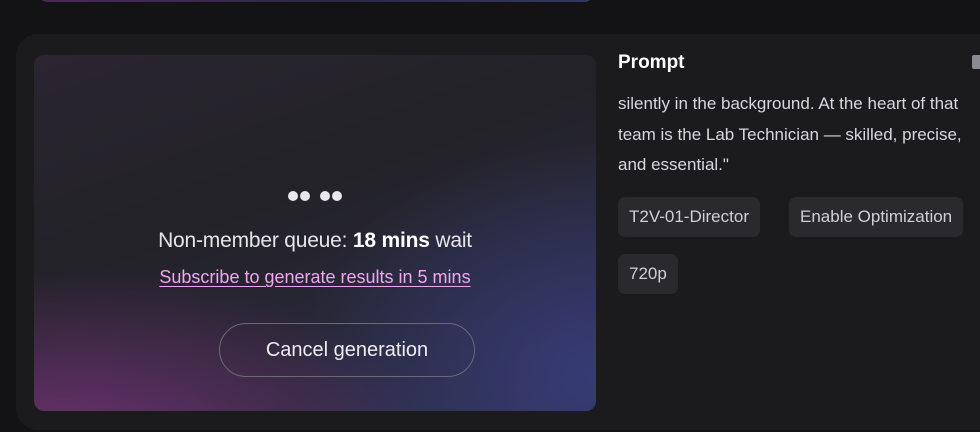  What do you see at coordinates (347, 350) in the screenshot?
I see `cancel-generation-button: Cancel generation` at bounding box center [347, 350].